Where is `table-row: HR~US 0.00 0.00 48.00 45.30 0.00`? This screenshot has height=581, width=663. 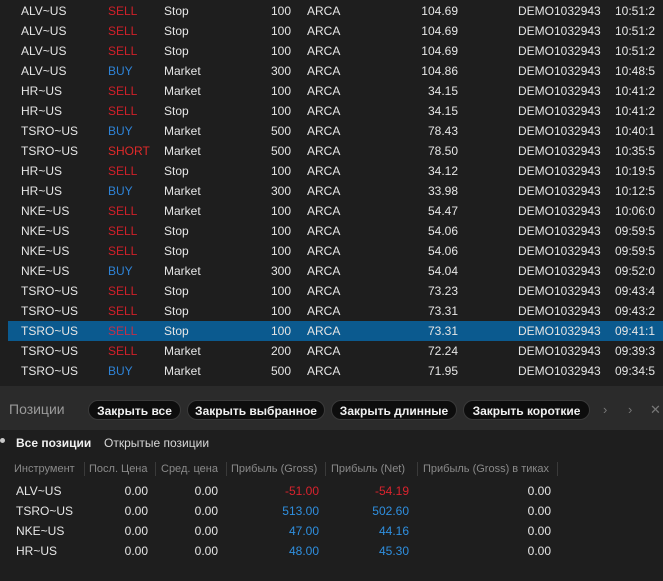
table-row: HR~US 0.00 0.00 48.00 45.30 0.00 is located at coordinates (331, 551).